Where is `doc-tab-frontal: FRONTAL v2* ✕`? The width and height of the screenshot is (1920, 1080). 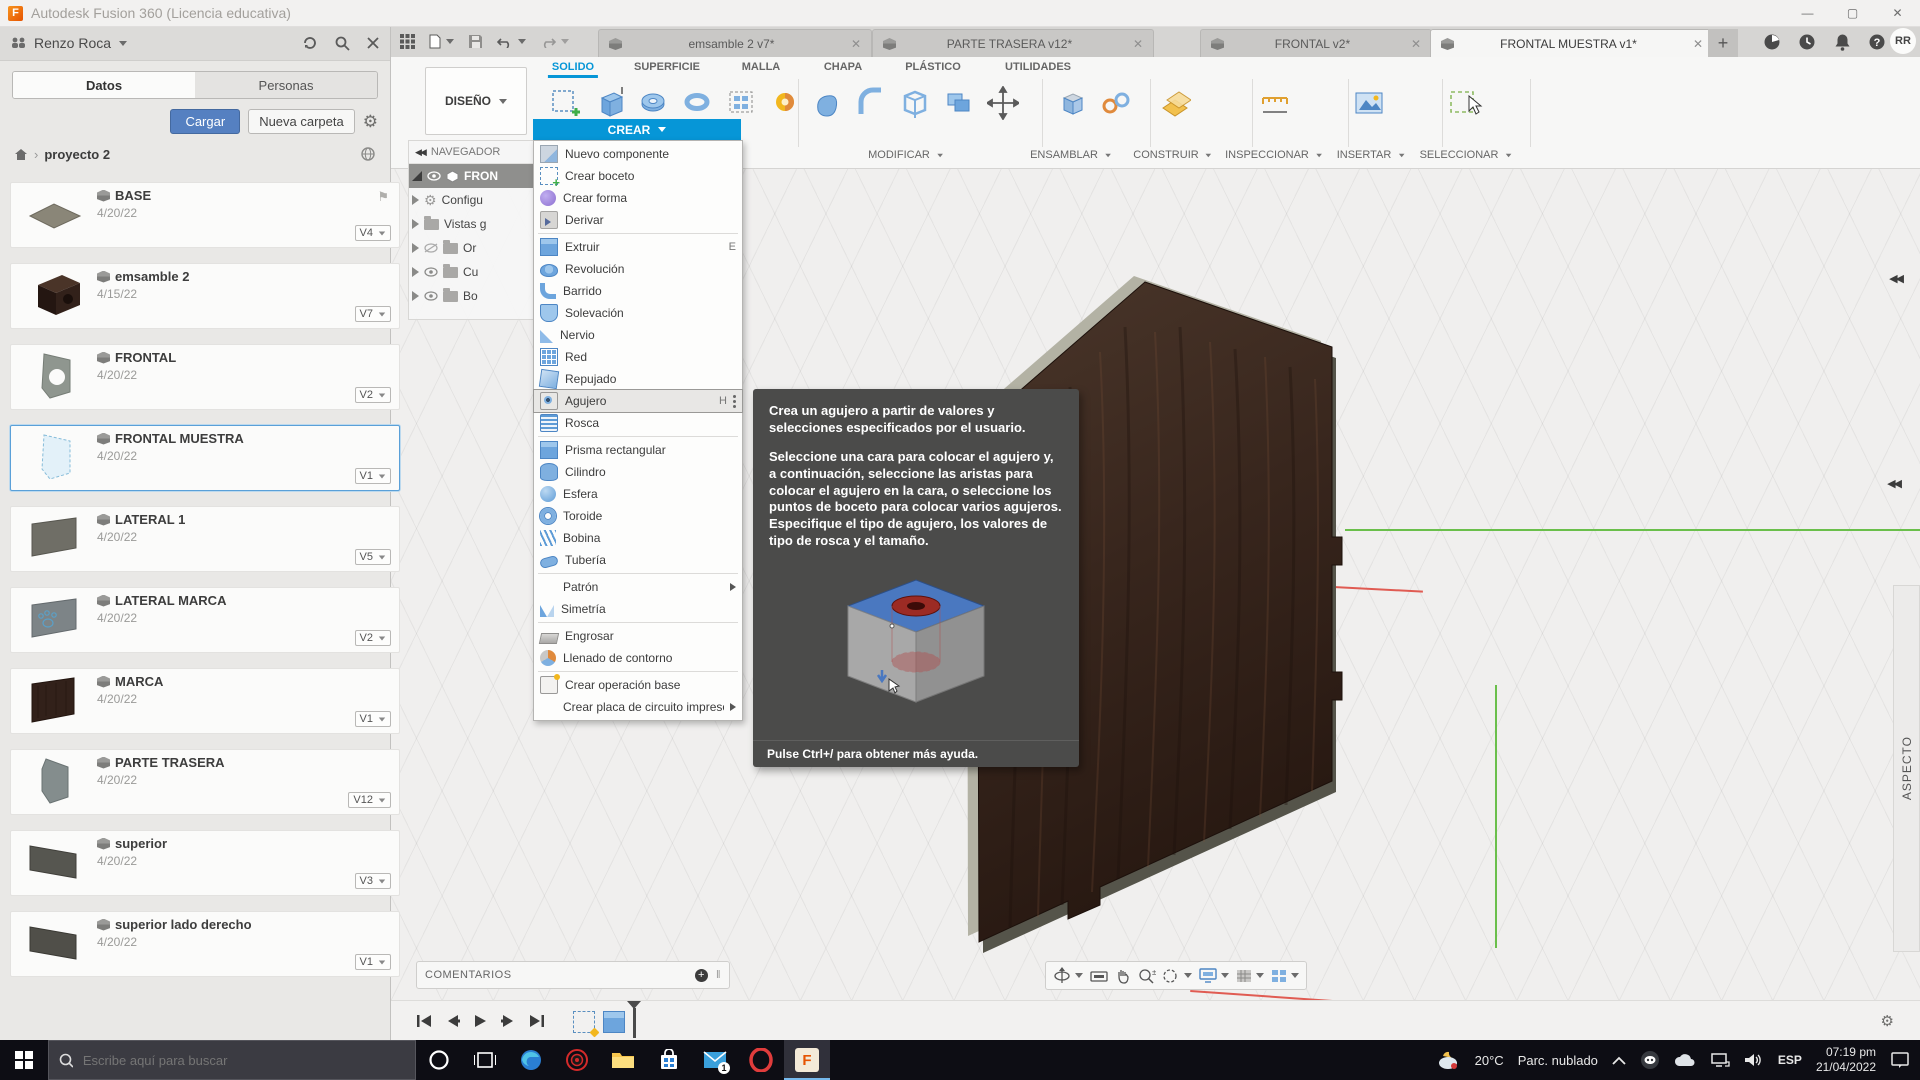
doc-tab-frontal: FRONTAL v2* ✕ is located at coordinates (1316, 43).